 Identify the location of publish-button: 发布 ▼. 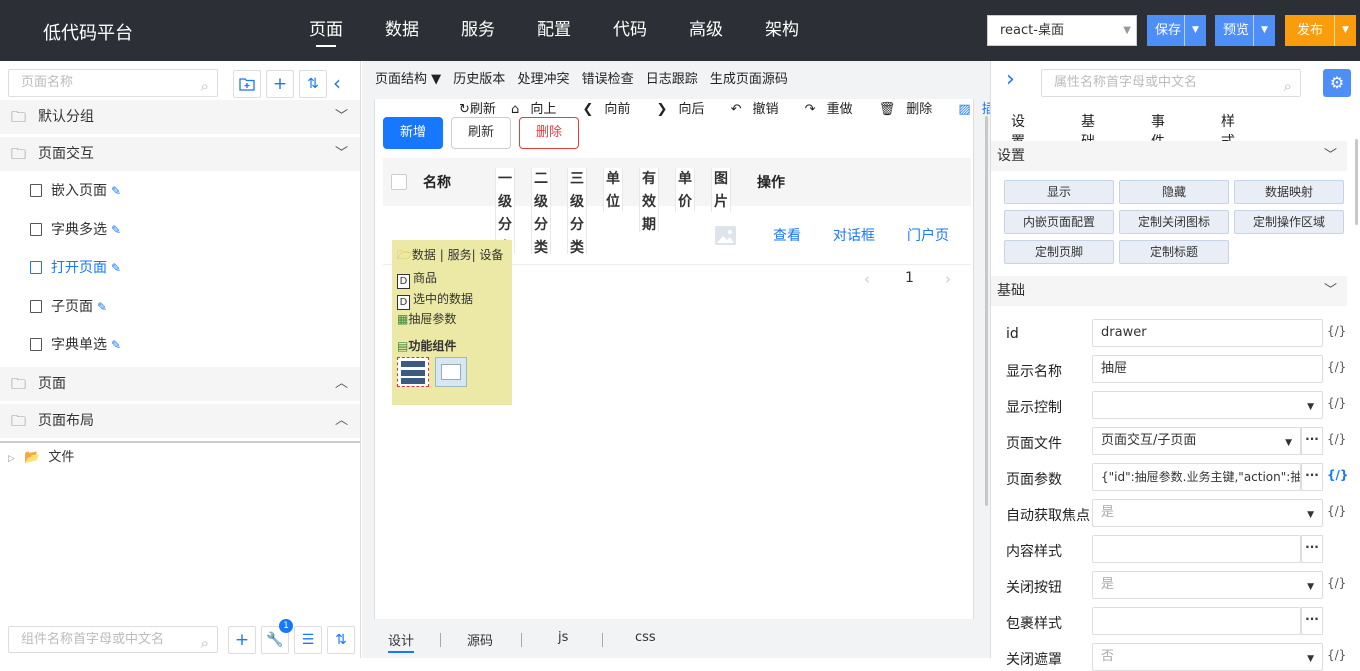
(1320, 30).